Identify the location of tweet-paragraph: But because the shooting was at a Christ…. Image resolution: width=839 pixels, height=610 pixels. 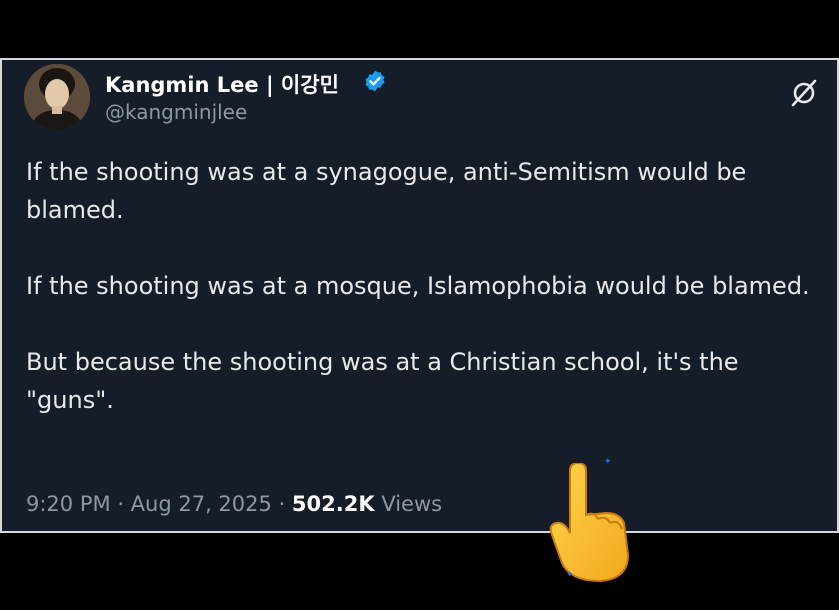
(382, 381).